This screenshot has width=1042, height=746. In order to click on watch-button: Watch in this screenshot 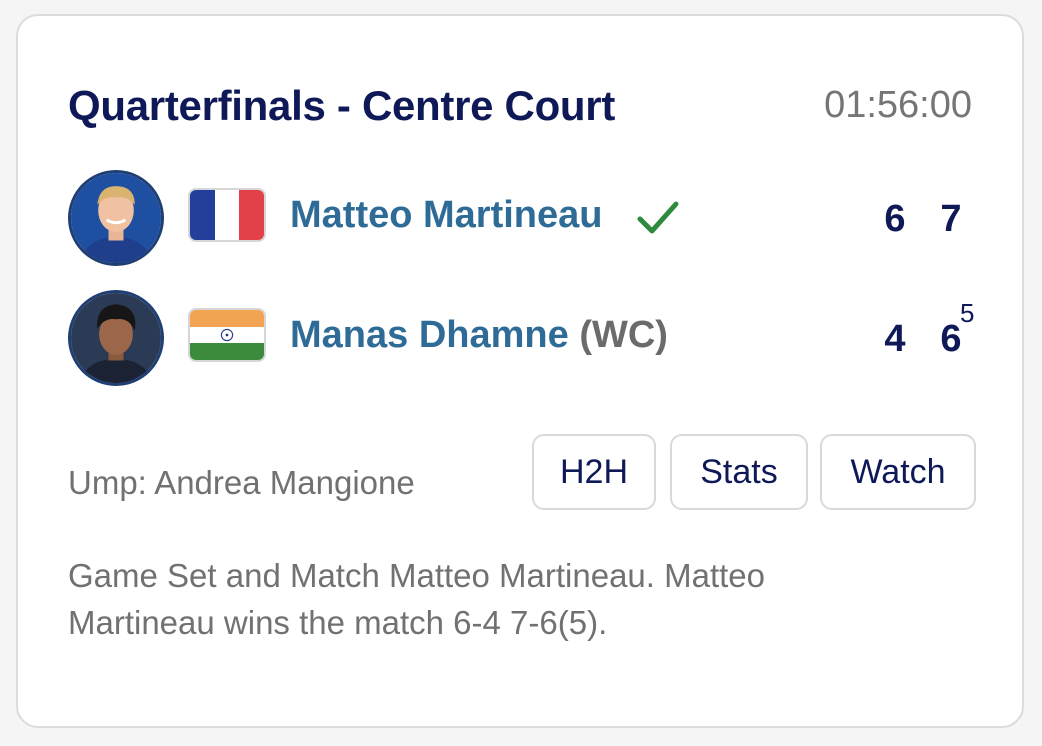, I will do `click(898, 472)`.